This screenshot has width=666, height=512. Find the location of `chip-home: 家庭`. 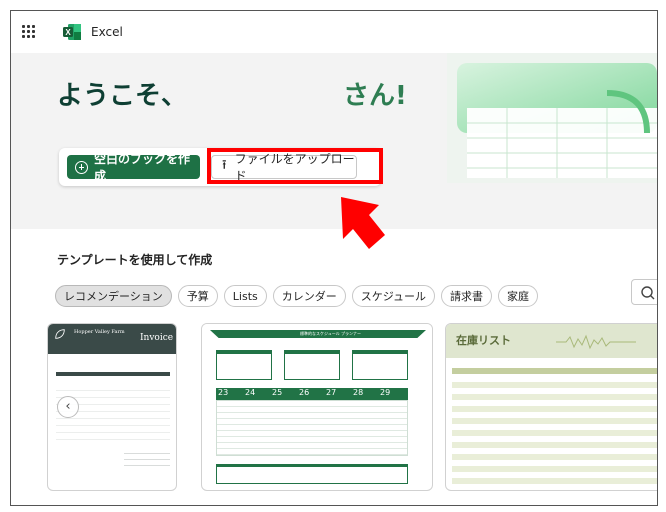

chip-home: 家庭 is located at coordinates (517, 296).